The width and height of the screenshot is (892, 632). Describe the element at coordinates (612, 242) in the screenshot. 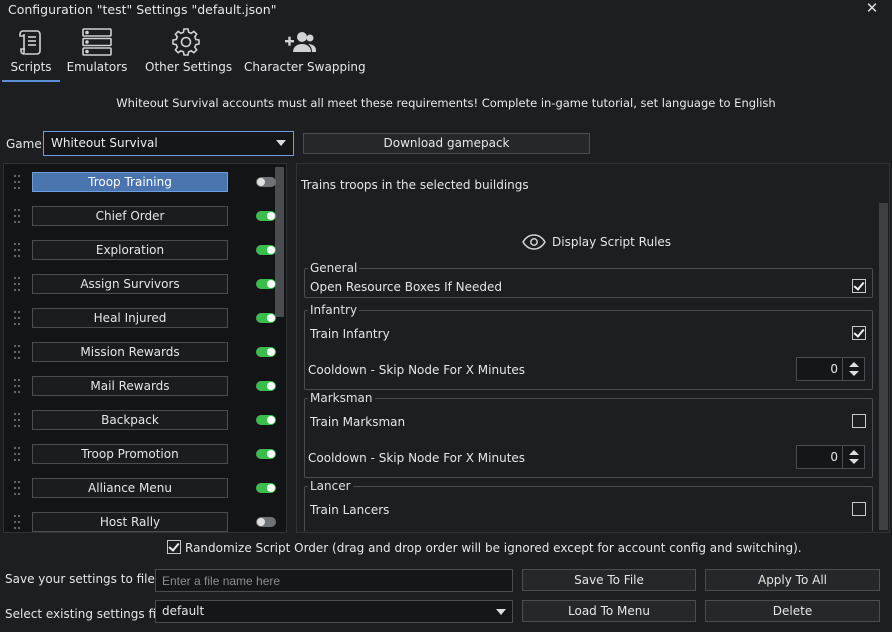

I see `display-script-rules-label: Display Script Rules` at that location.